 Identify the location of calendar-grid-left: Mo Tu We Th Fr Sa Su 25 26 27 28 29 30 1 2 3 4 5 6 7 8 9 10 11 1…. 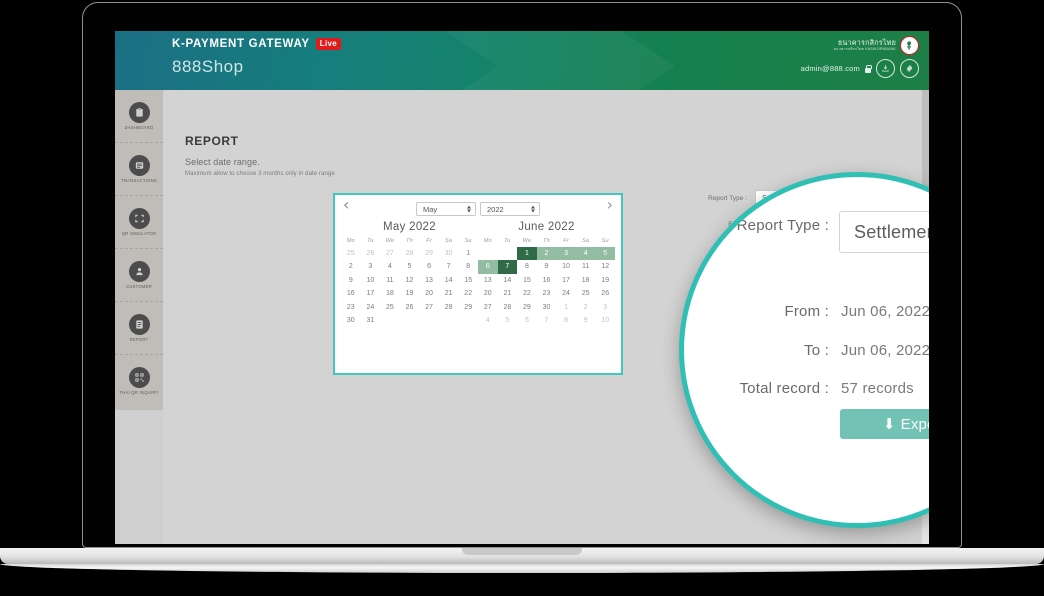
(409, 282).